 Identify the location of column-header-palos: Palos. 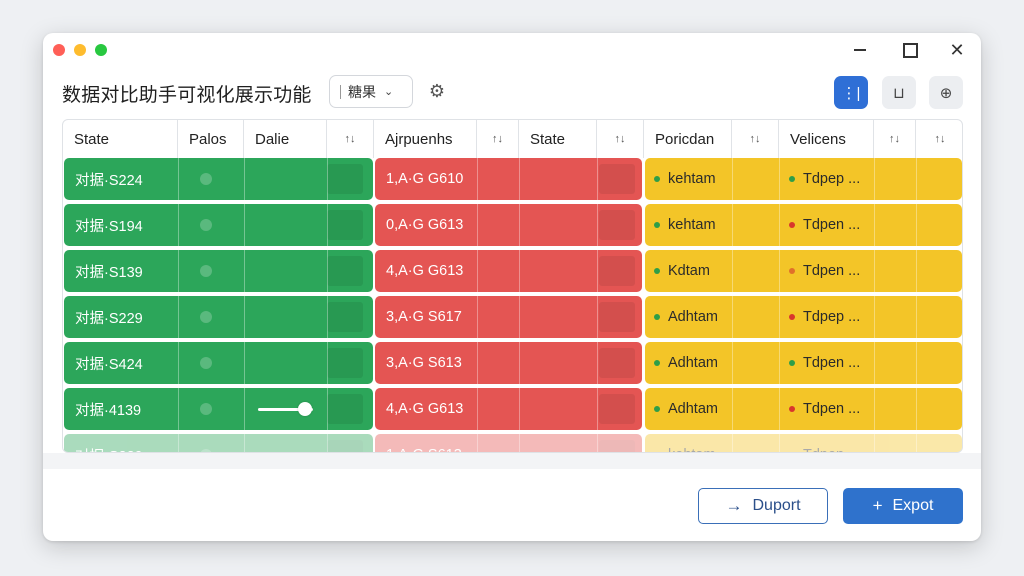
(211, 139).